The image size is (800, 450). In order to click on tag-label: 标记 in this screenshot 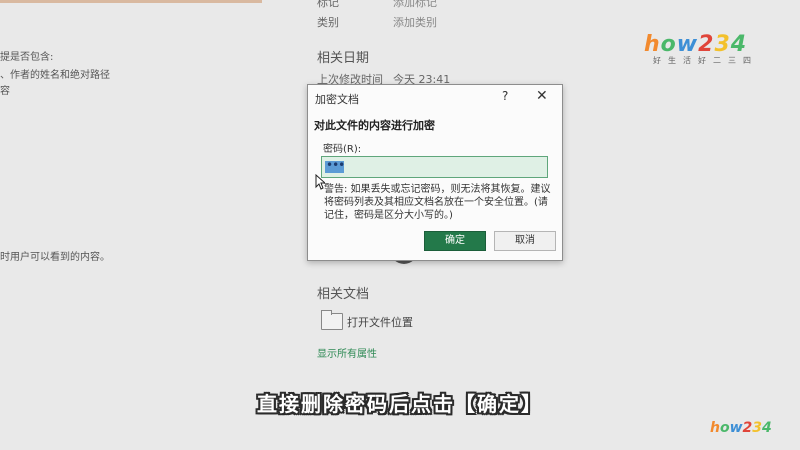, I will do `click(328, 4)`.